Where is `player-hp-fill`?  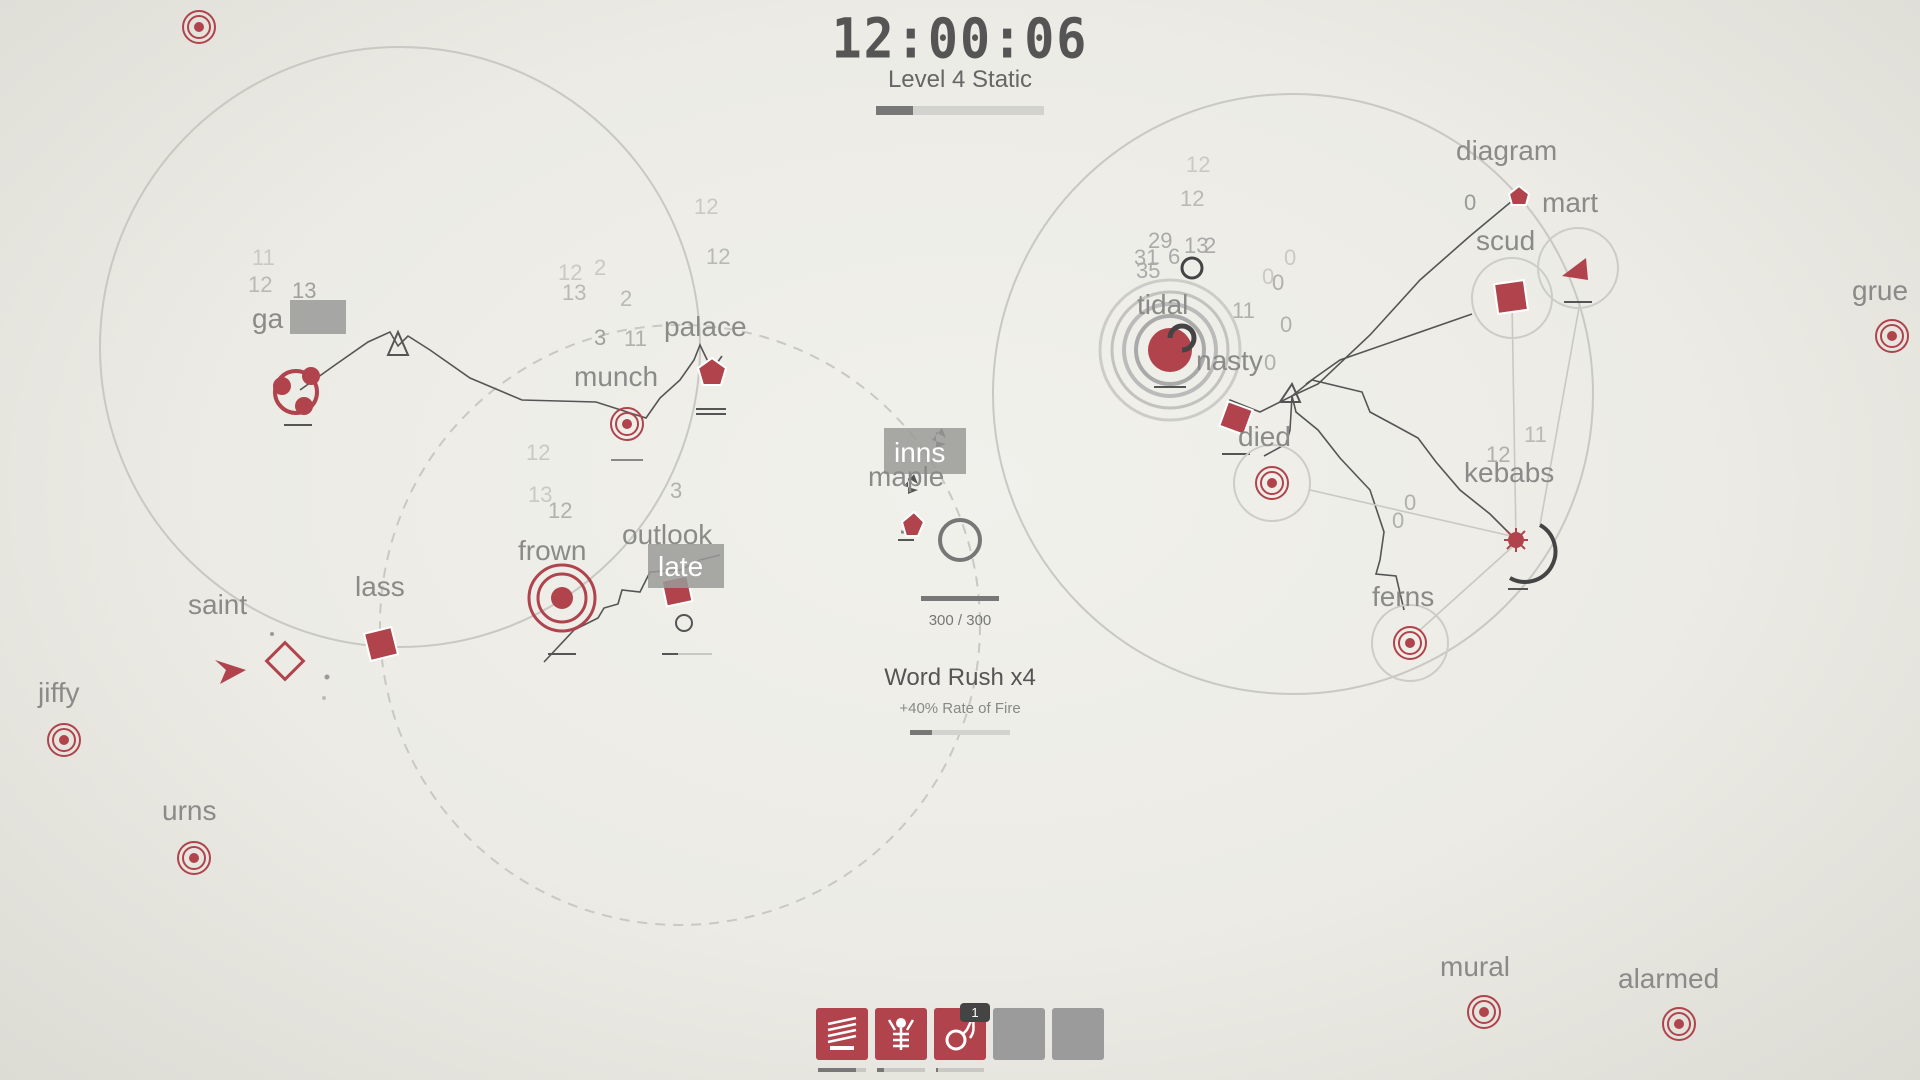
player-hp-fill is located at coordinates (960, 598).